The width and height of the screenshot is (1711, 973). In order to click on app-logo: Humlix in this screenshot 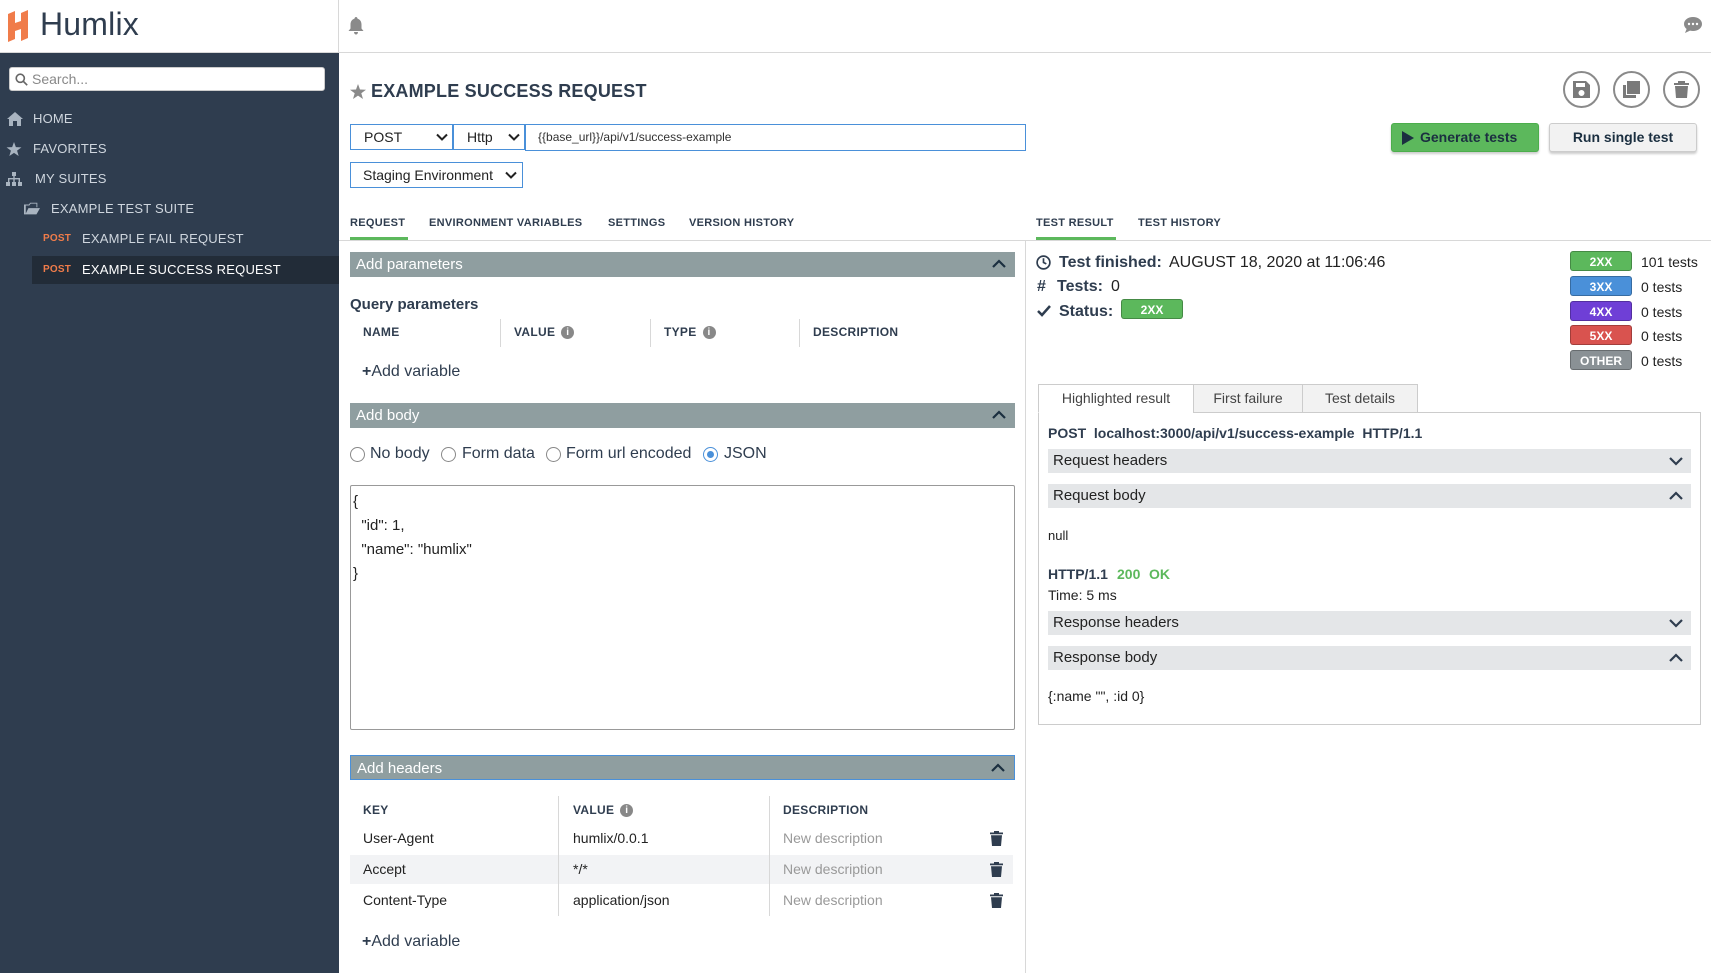, I will do `click(89, 24)`.